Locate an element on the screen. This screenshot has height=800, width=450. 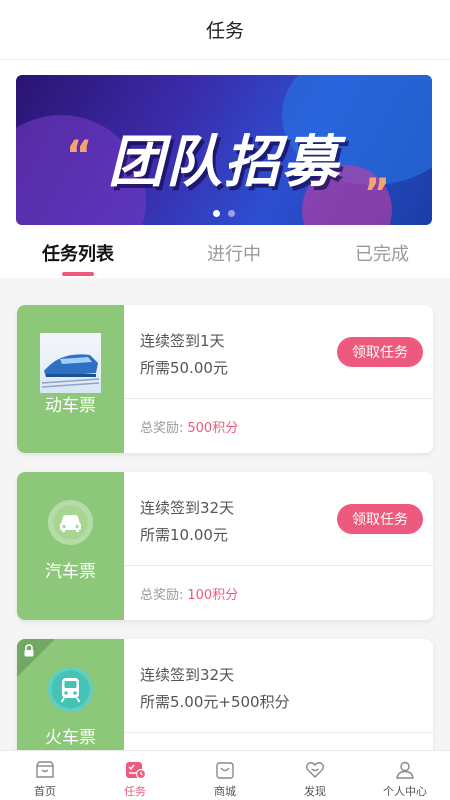
reward-value: 100积分 is located at coordinates (213, 595).